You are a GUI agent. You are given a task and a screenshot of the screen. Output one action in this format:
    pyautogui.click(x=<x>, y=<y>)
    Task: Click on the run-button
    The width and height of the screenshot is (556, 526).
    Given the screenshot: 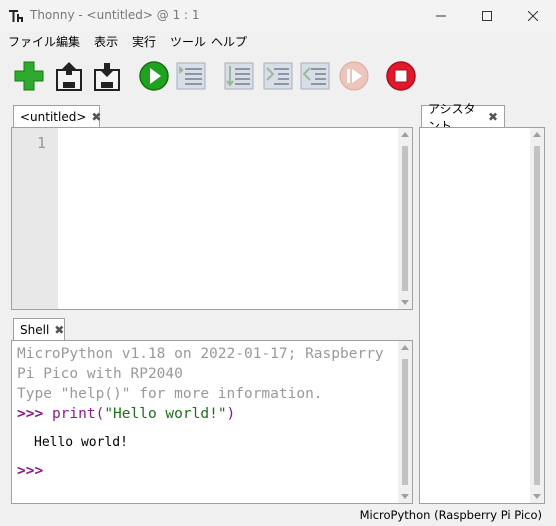 What is the action you would take?
    pyautogui.click(x=154, y=76)
    